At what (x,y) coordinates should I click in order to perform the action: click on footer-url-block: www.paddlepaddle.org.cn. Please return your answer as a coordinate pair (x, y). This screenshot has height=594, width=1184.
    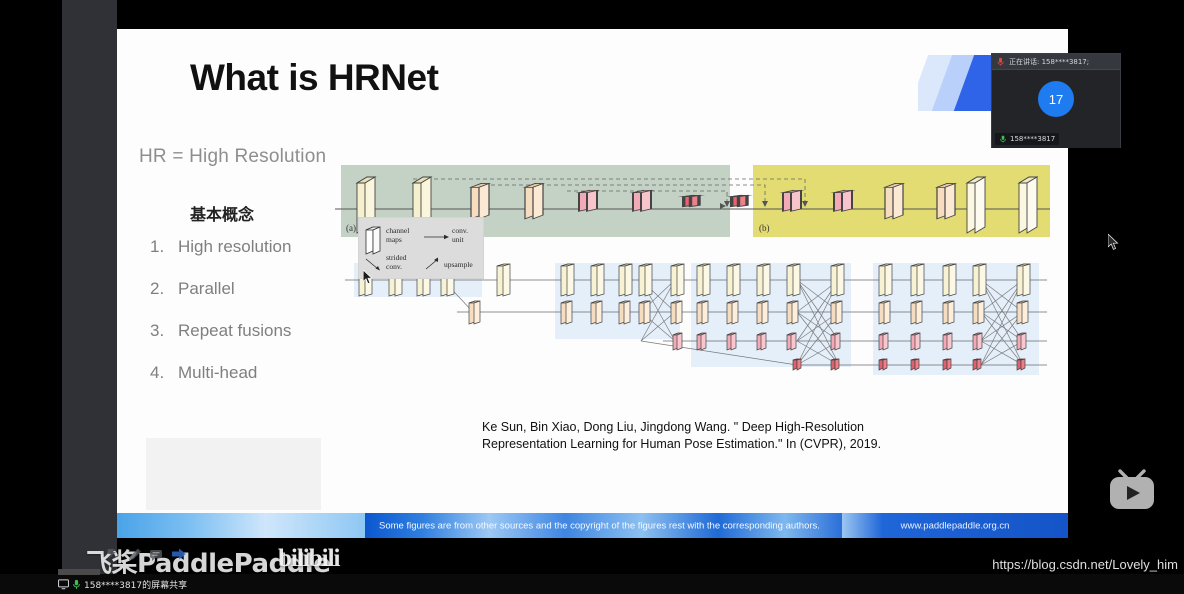
    Looking at the image, I should click on (955, 525).